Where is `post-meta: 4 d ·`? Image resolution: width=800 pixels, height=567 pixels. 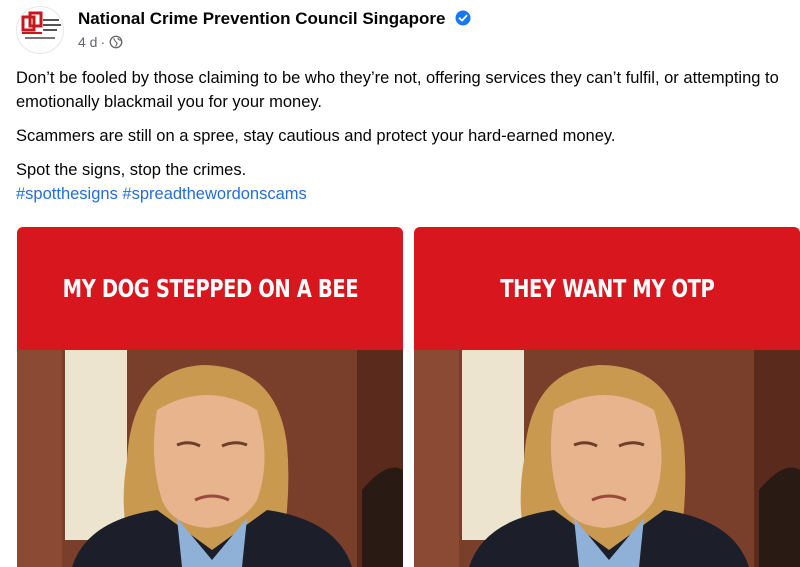
post-meta: 4 d · is located at coordinates (100, 42).